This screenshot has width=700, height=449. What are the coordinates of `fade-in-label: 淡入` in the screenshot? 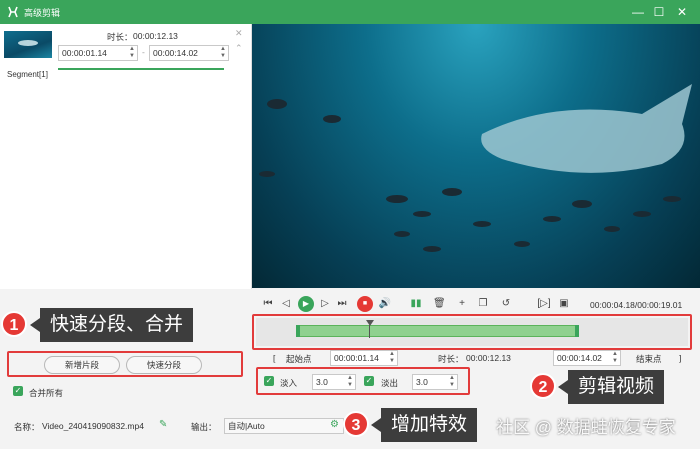 It's located at (289, 383).